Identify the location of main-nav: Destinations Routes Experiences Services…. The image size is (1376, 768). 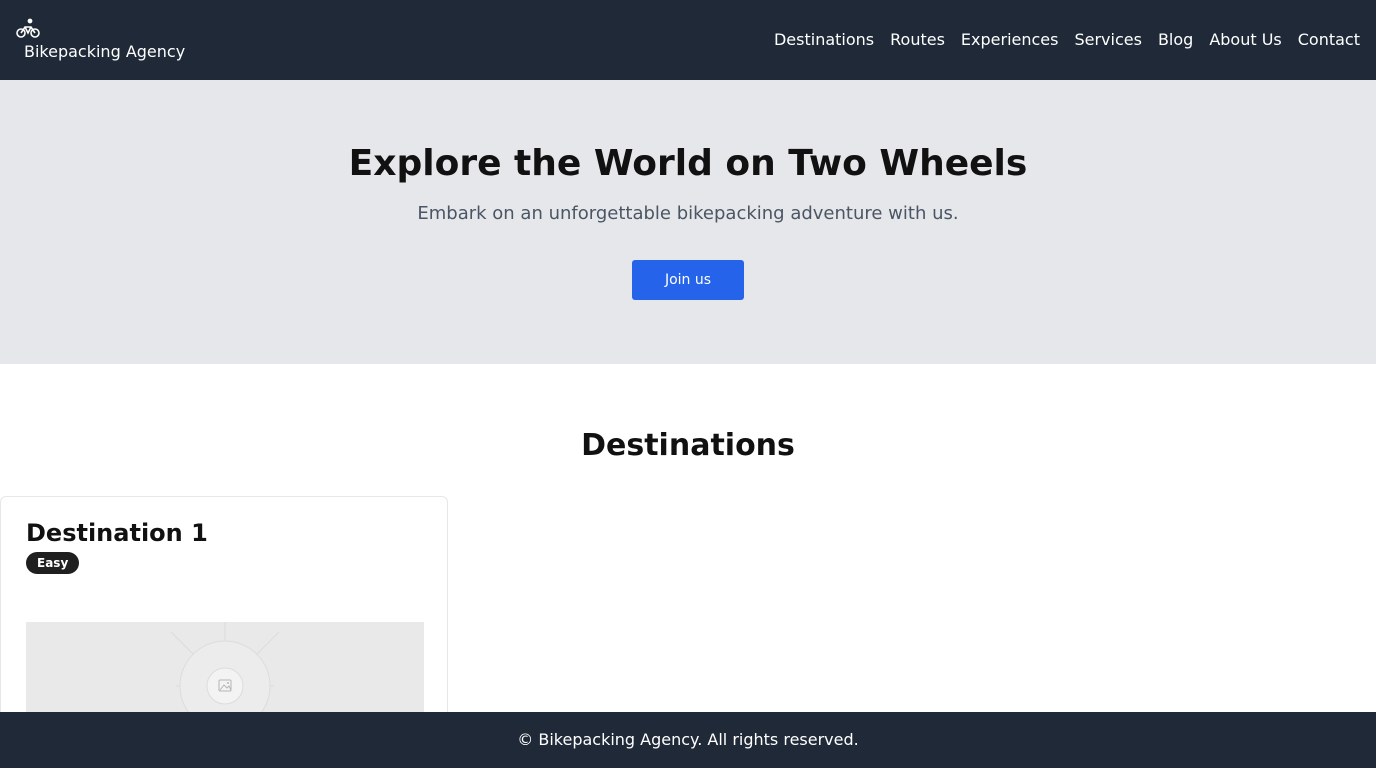
(1067, 40).